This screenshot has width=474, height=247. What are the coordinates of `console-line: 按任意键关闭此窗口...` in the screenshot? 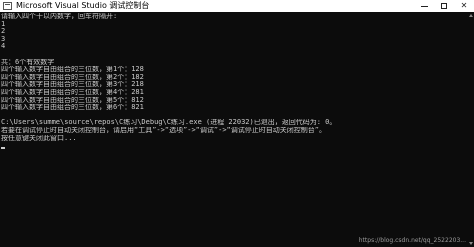 It's located at (39, 138).